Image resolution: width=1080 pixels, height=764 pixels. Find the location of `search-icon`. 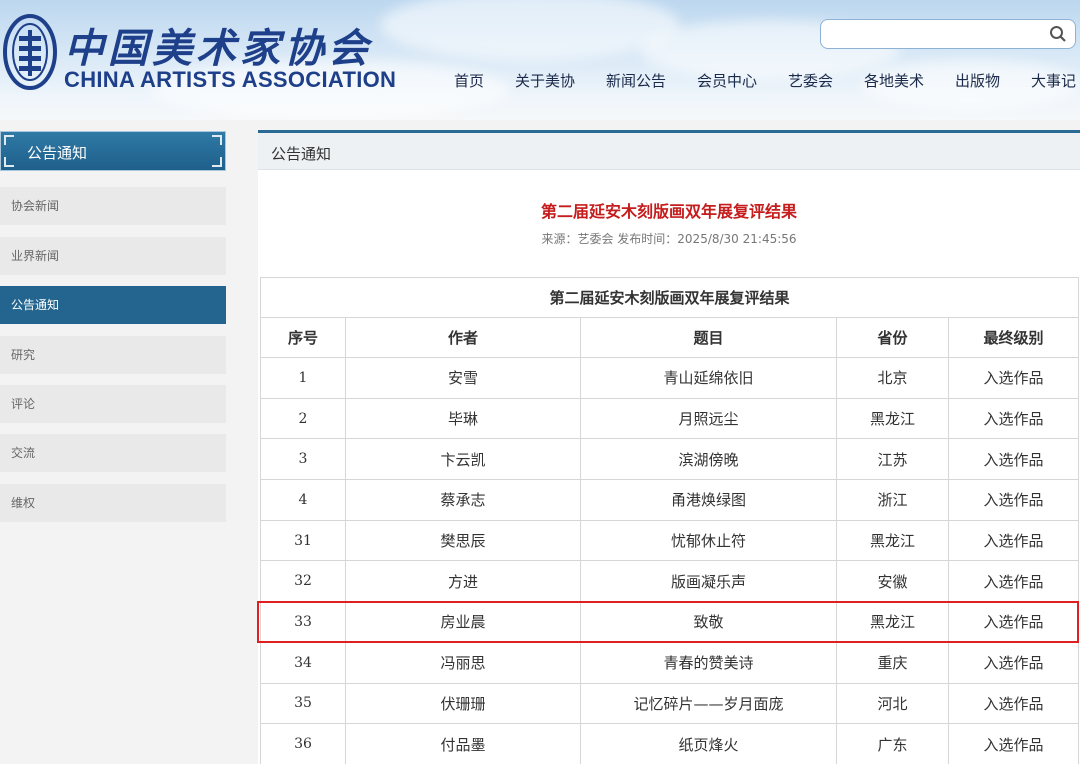

search-icon is located at coordinates (1058, 34).